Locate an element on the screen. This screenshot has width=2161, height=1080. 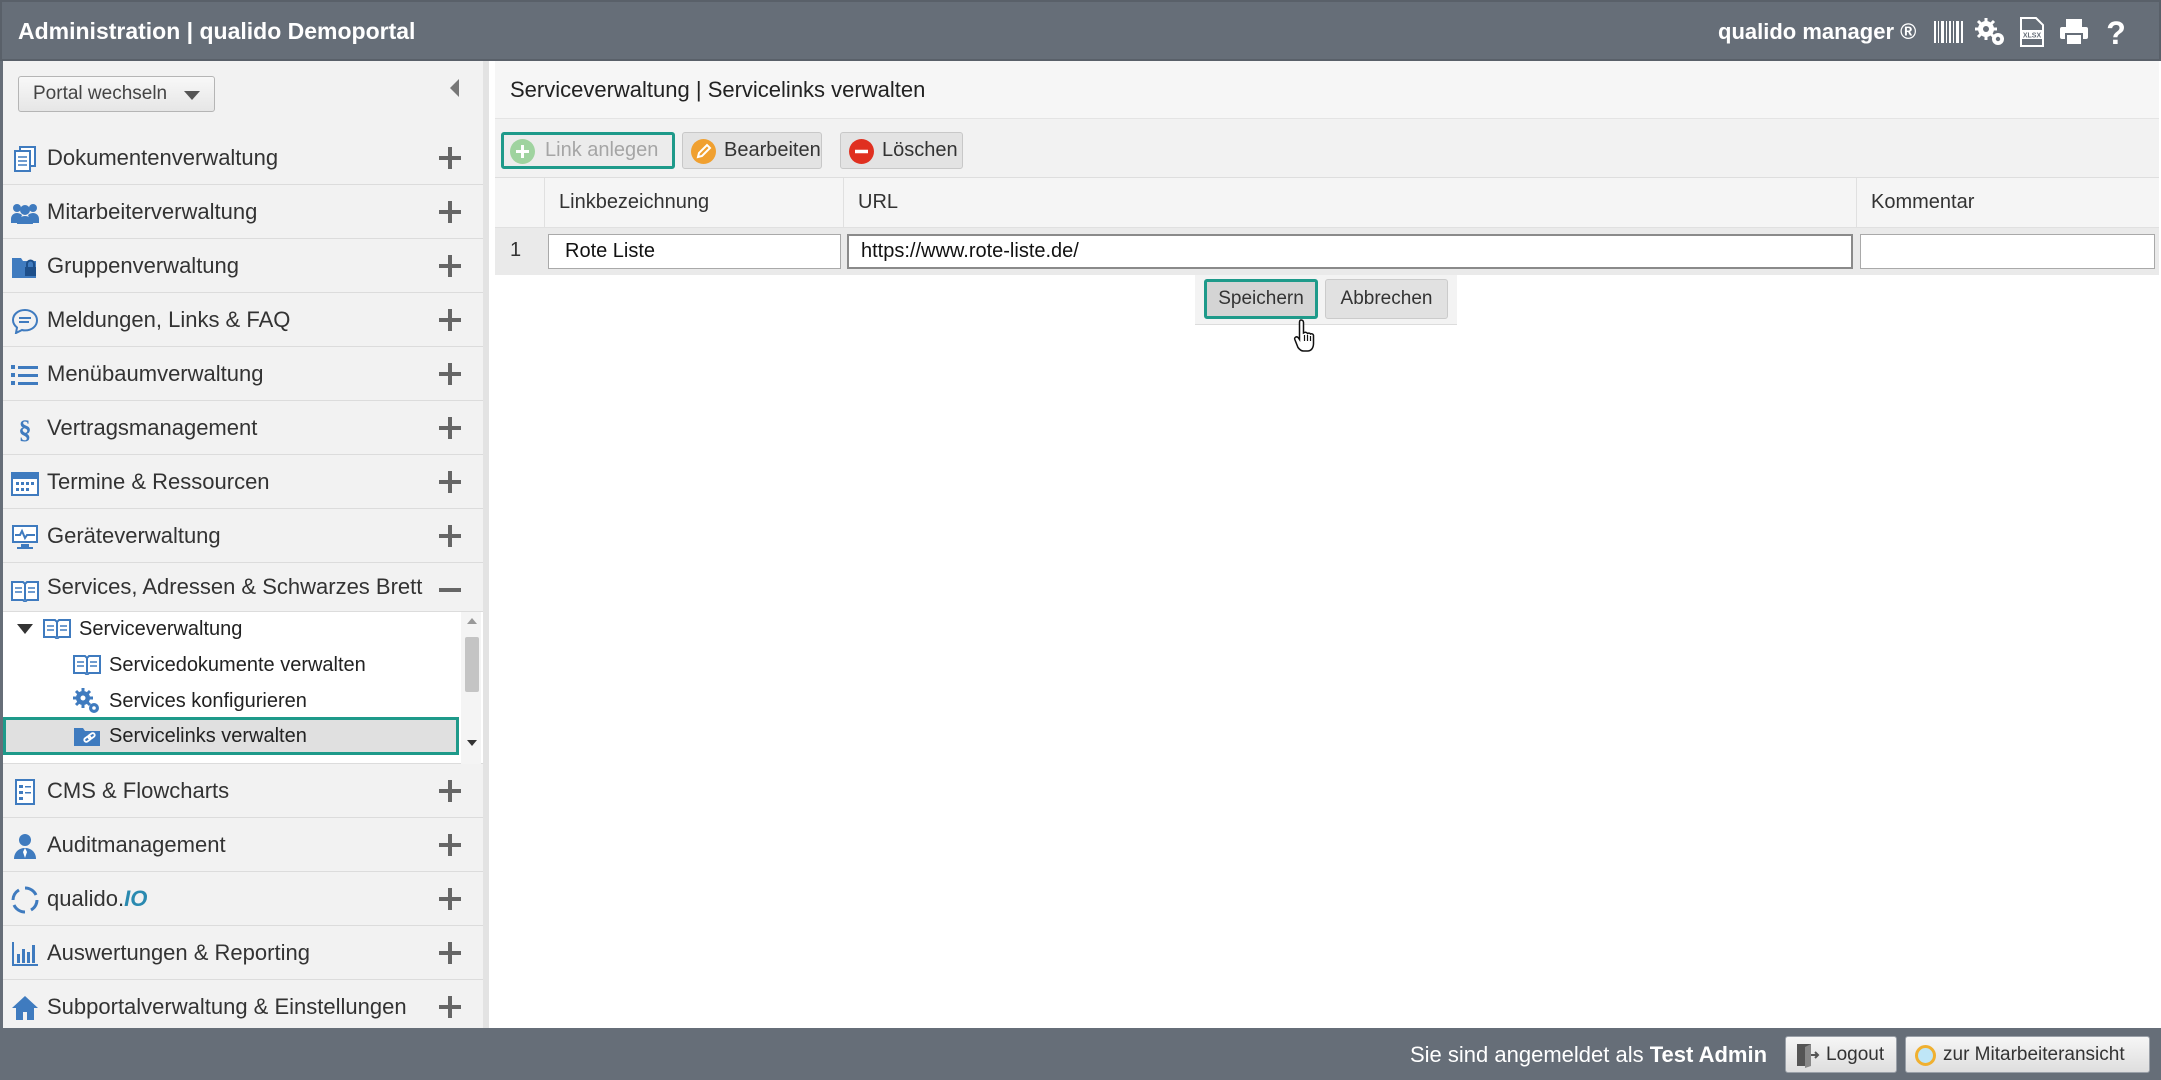
portal-switch-label: Portal wechseln is located at coordinates (100, 93).